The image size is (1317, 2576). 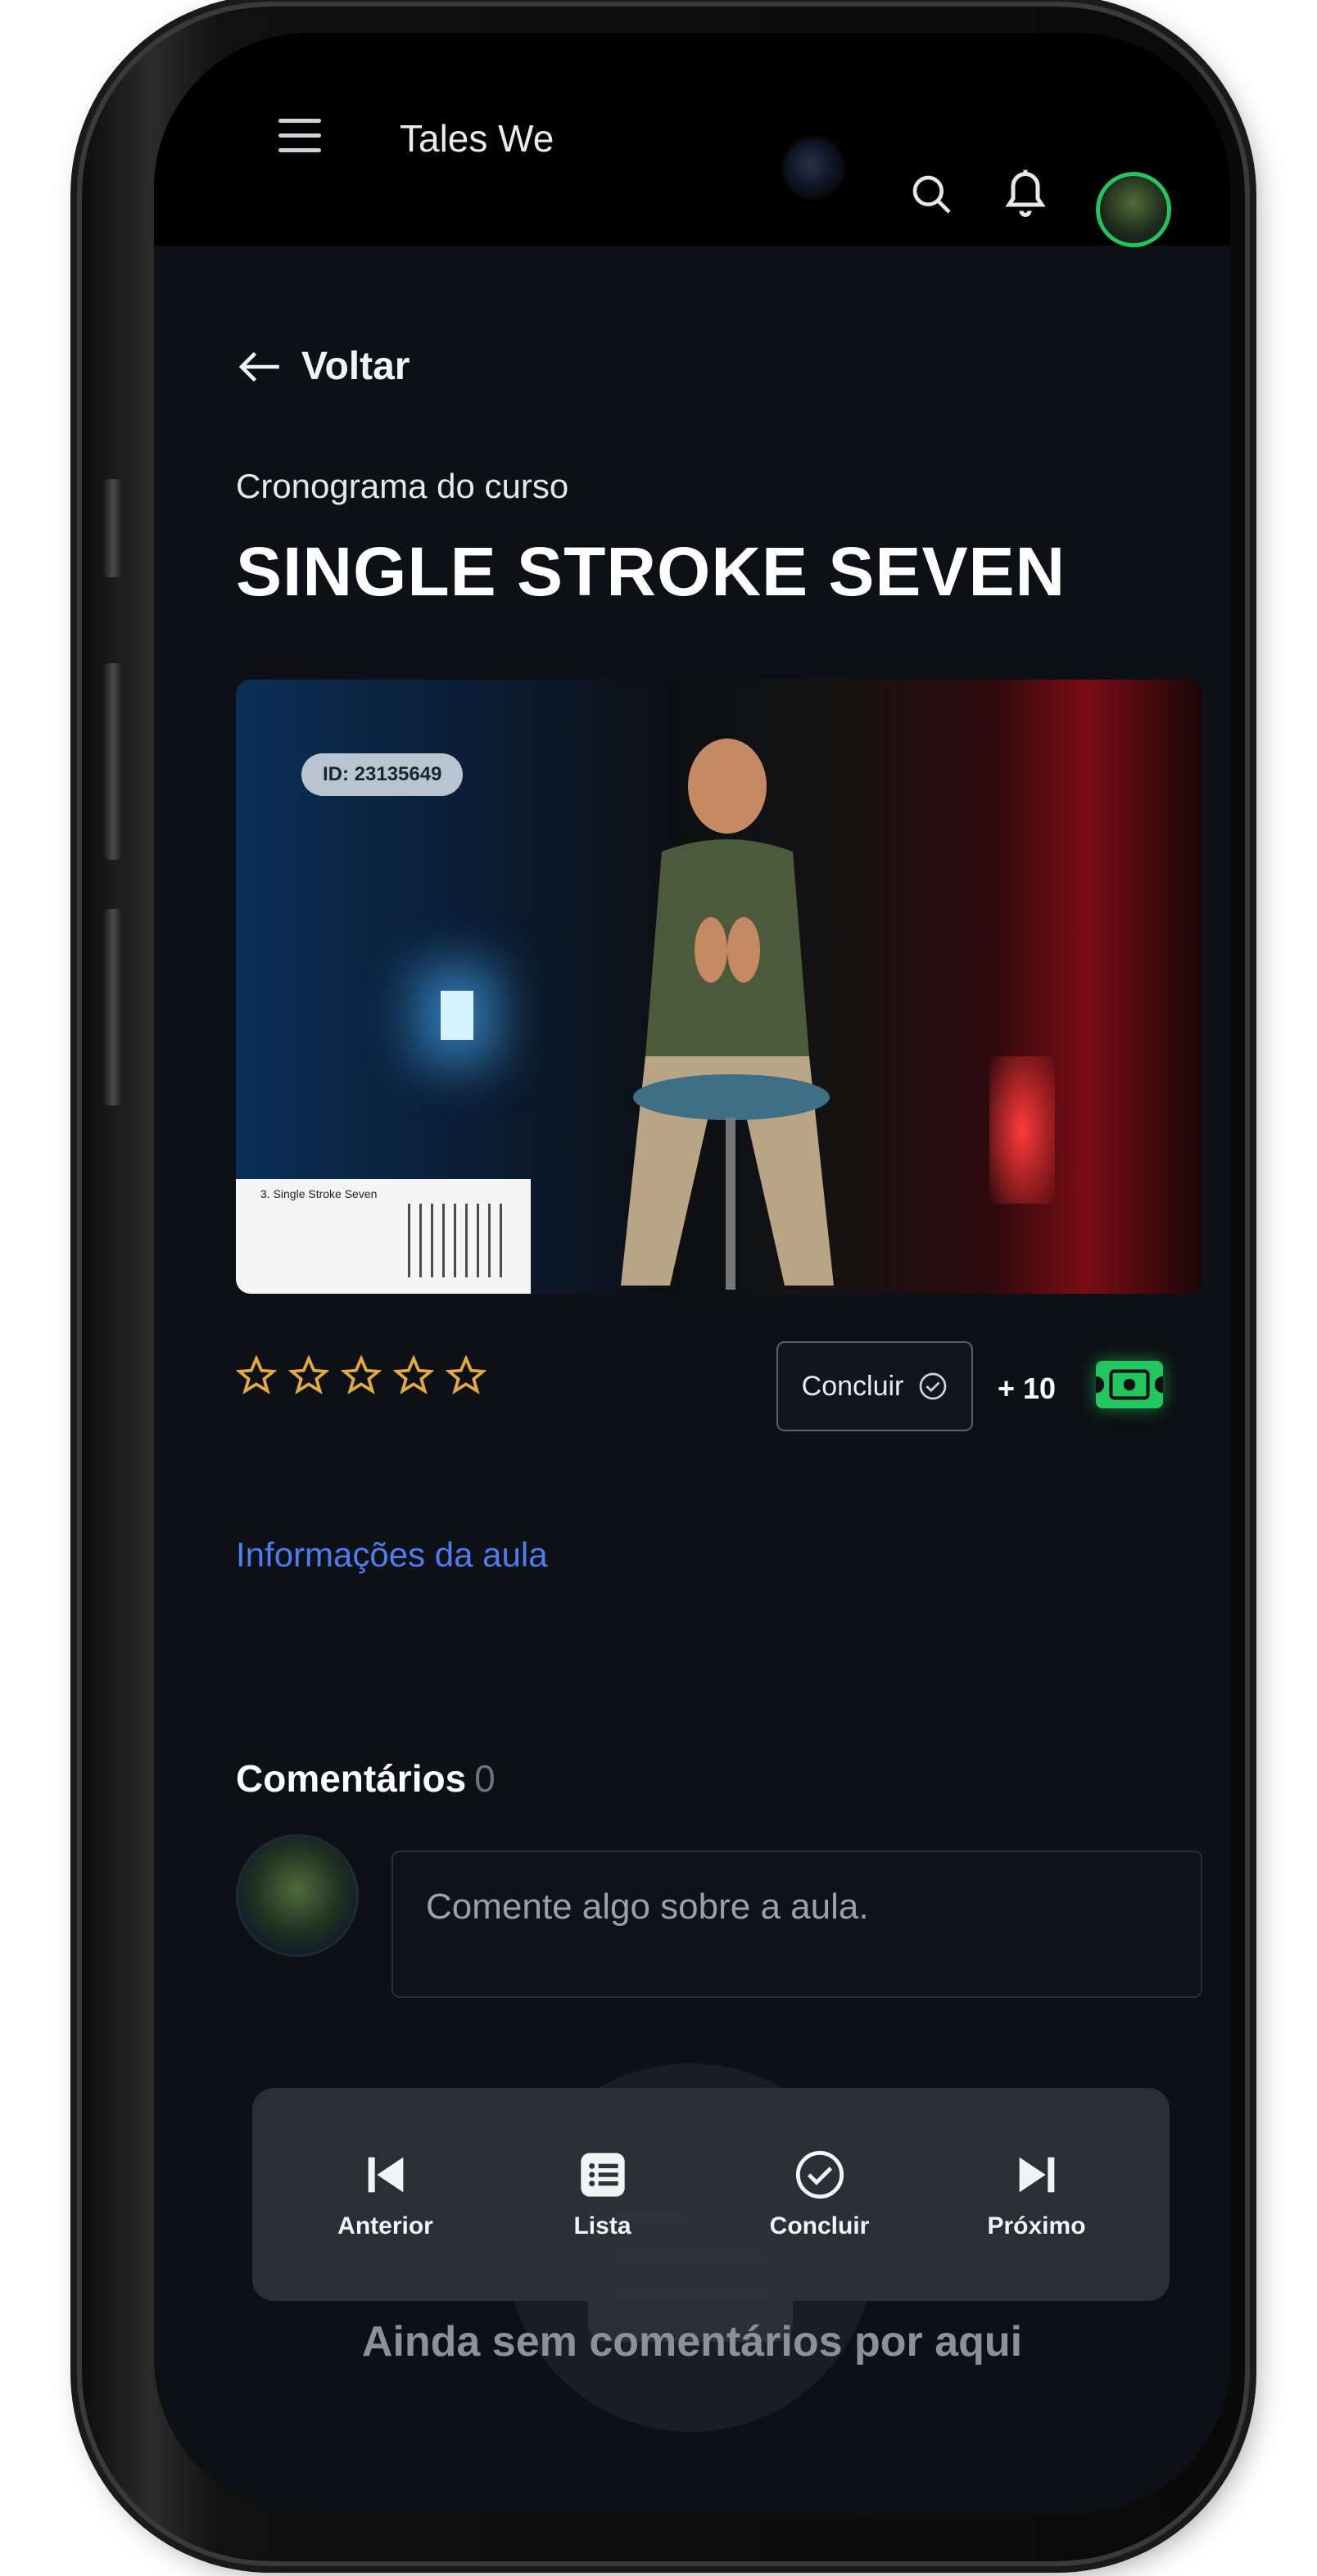 I want to click on silent-switch, so click(x=113, y=528).